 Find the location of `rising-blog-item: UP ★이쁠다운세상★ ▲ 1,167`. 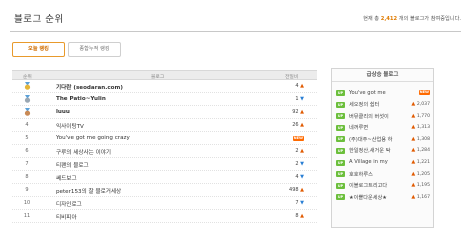

rising-blog-item: UP ★이쁠다운세상★ ▲ 1,167 is located at coordinates (384, 198).